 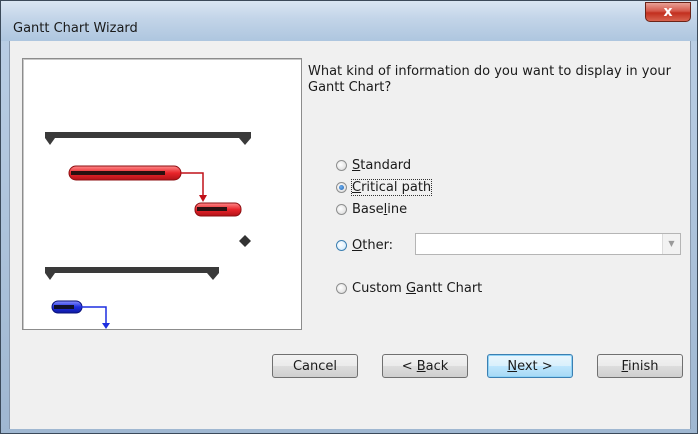 I want to click on milestone-diamond, so click(x=245, y=241).